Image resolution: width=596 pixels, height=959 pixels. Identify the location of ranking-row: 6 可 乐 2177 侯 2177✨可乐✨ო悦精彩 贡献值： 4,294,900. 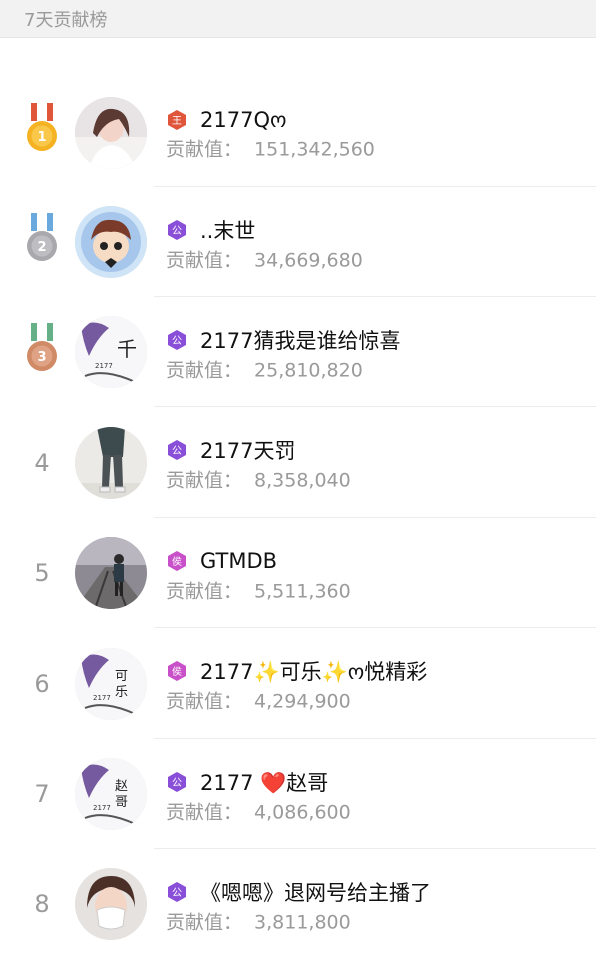
(298, 683).